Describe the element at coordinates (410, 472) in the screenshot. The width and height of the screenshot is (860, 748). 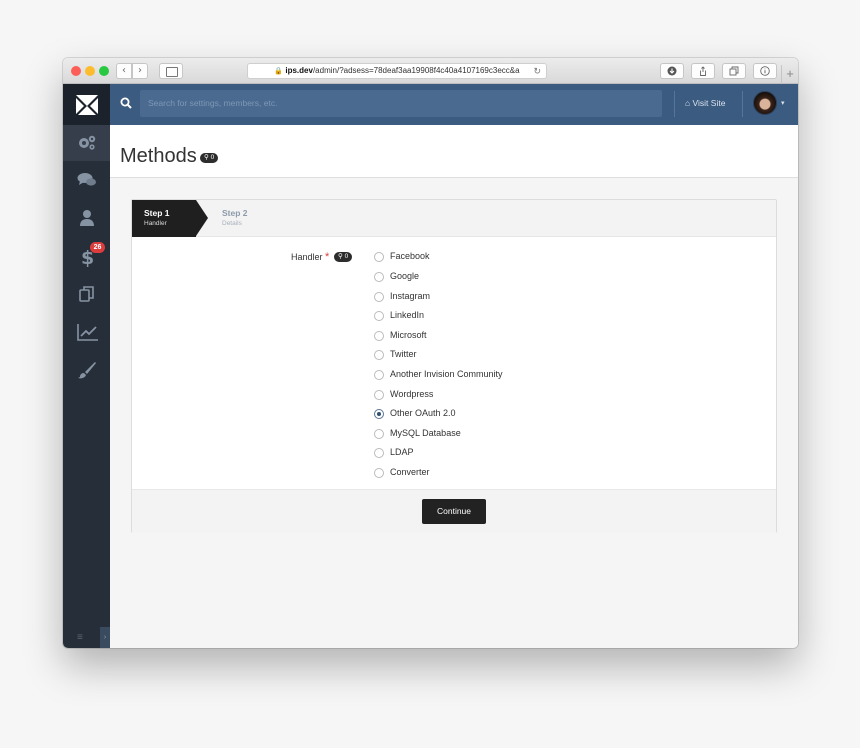
I see `radio-label: Converter` at that location.